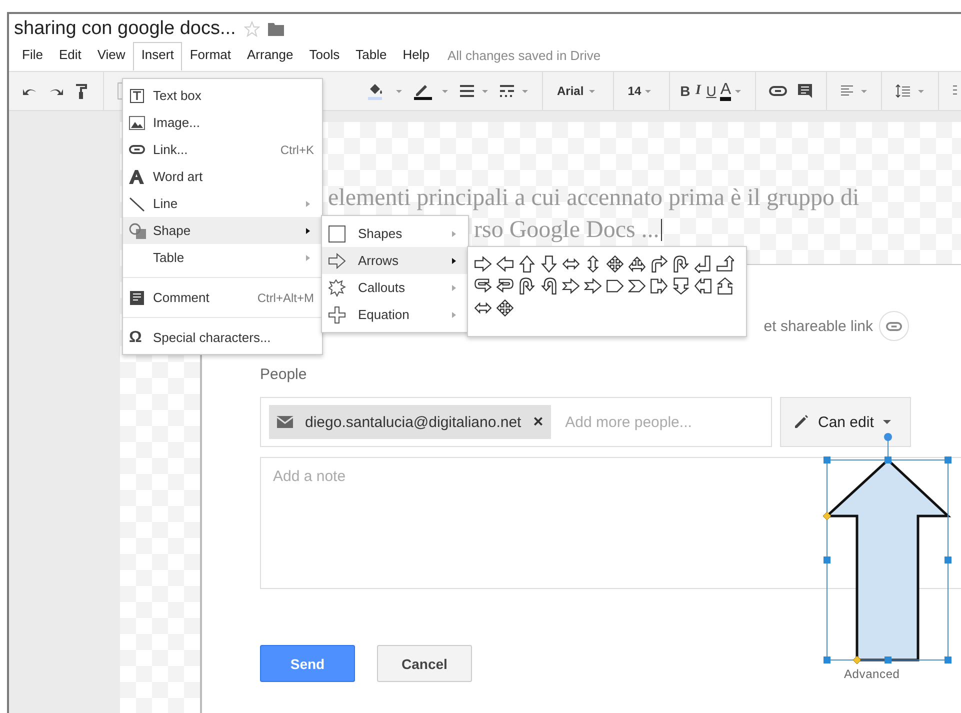  I want to click on menu-item: Word art, so click(222, 176).